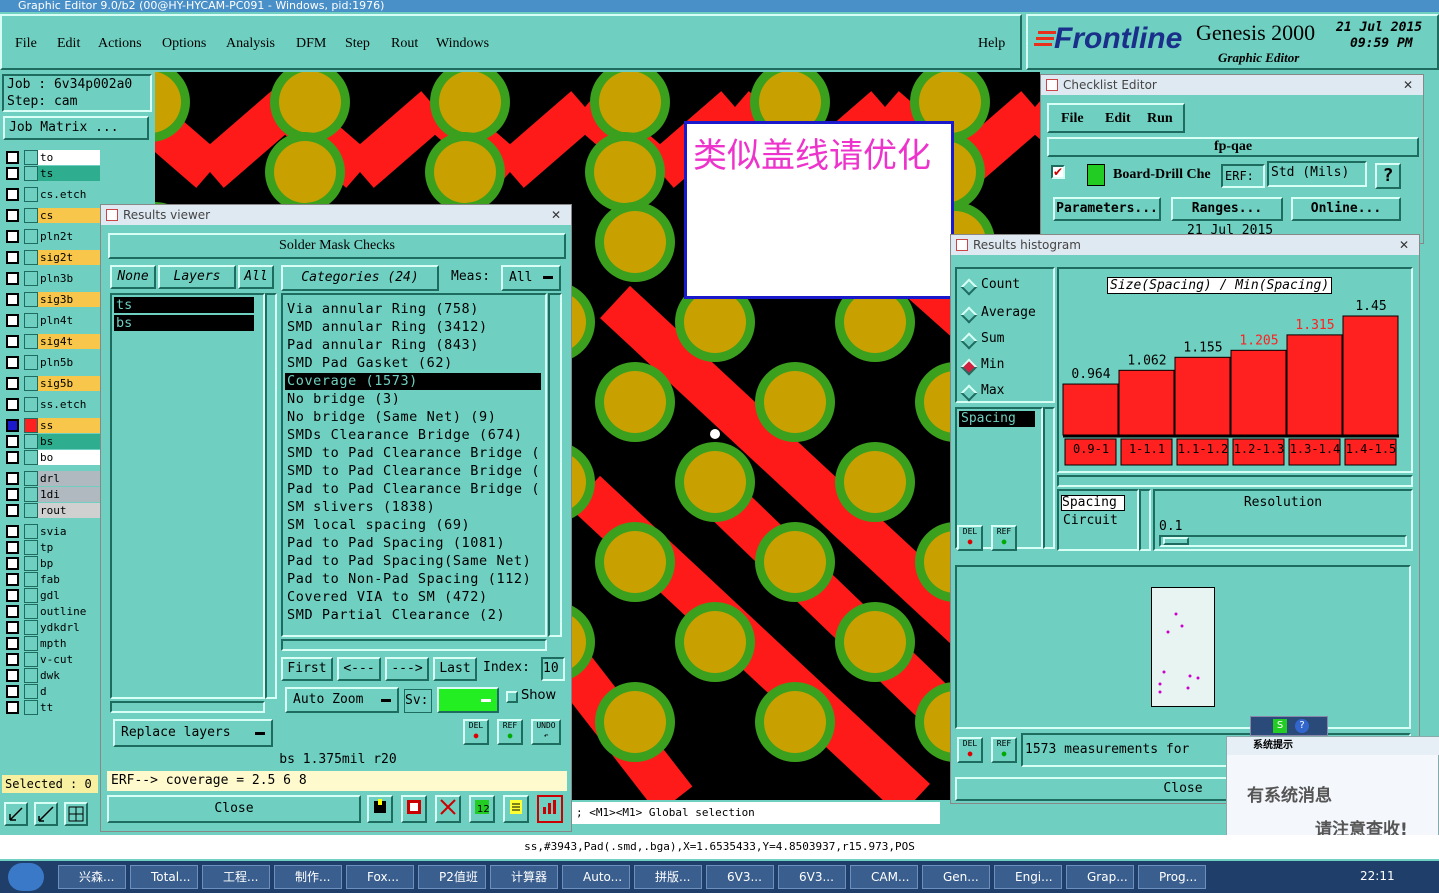 The width and height of the screenshot is (1439, 893). I want to click on results-close-button: Close, so click(234, 809).